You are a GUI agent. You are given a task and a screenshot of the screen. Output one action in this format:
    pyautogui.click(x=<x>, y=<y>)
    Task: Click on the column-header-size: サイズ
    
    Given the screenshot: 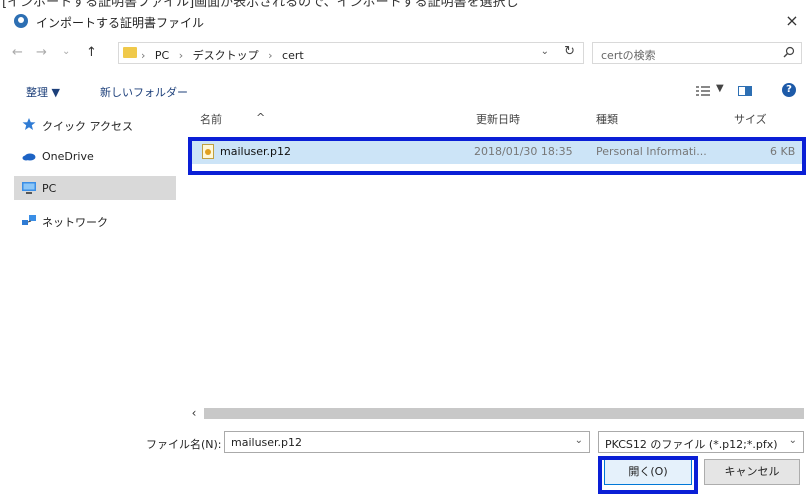 What is the action you would take?
    pyautogui.click(x=750, y=119)
    